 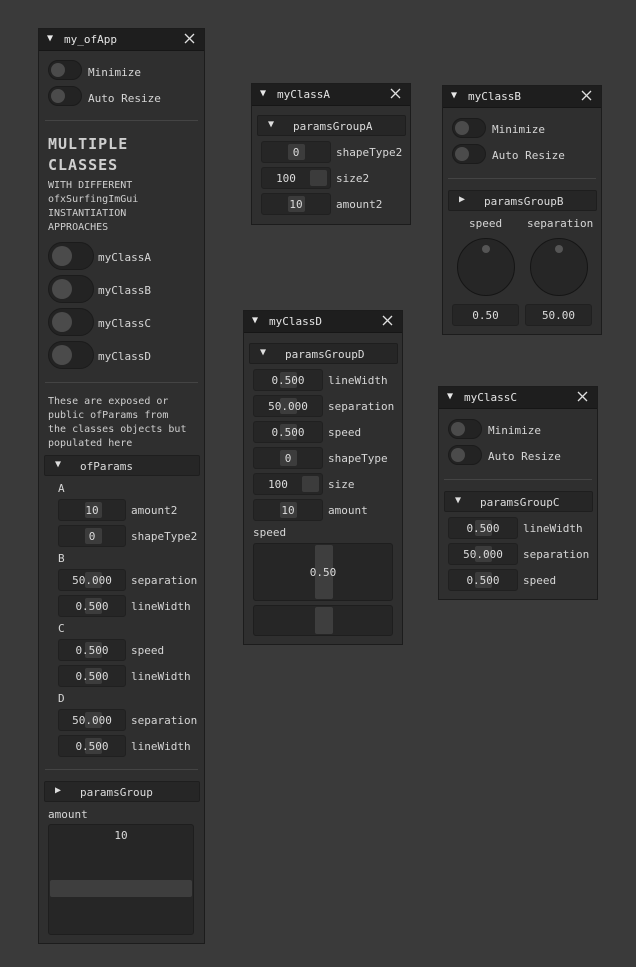 I want to click on toggle-myclassb-label: myClassB, so click(x=124, y=290).